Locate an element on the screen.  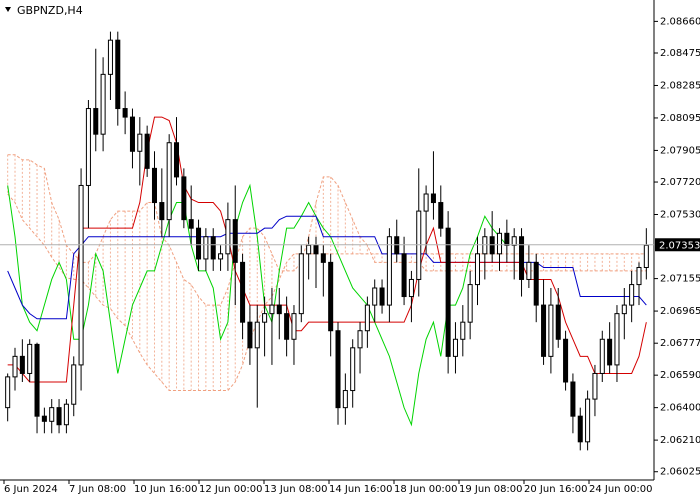
y-tick-label: 2.07155 is located at coordinates (680, 279).